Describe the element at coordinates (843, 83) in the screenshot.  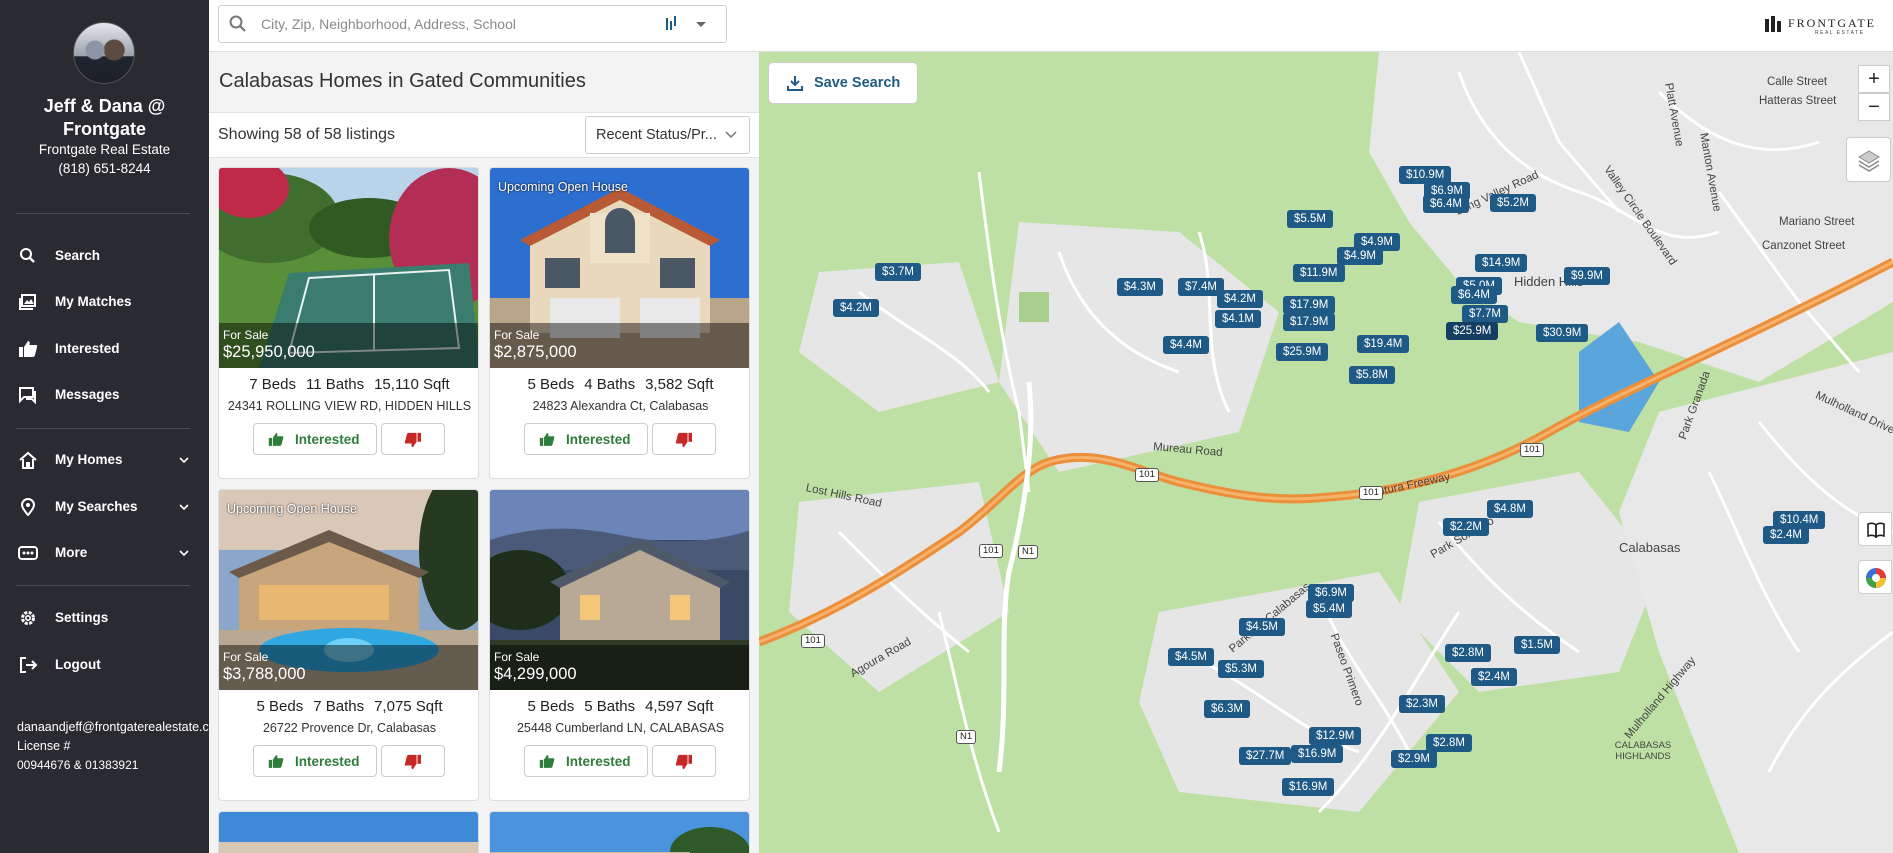
I see `save-search-button: Save Search` at that location.